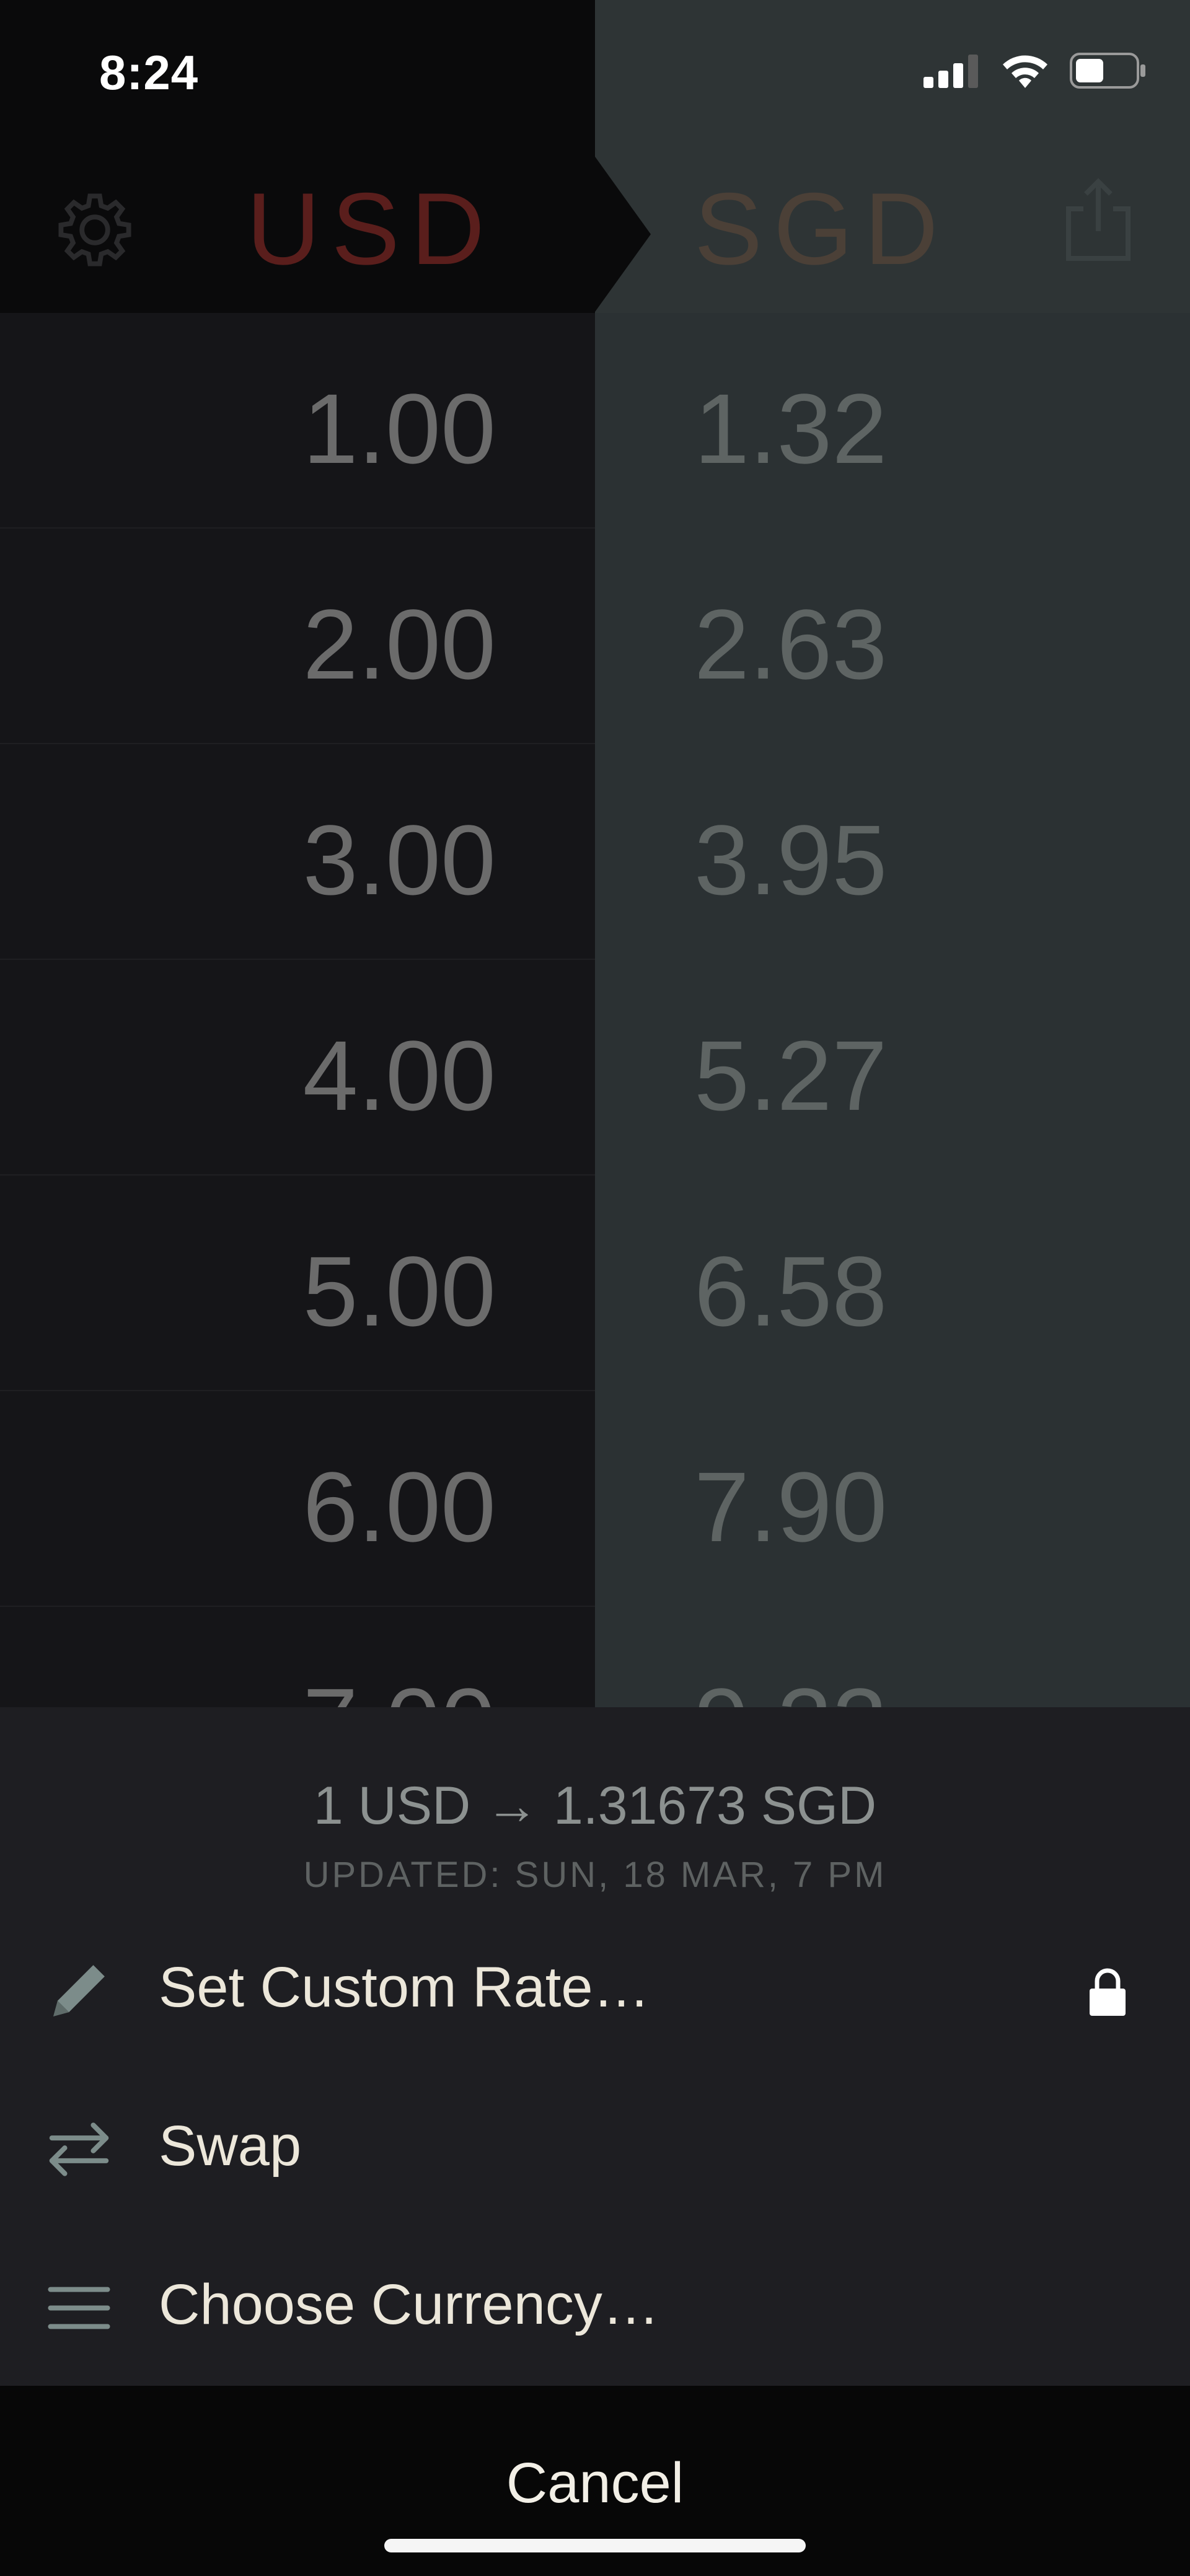 The width and height of the screenshot is (1190, 2576). What do you see at coordinates (595, 1499) in the screenshot?
I see `conversion-row: 6.00 7.90` at bounding box center [595, 1499].